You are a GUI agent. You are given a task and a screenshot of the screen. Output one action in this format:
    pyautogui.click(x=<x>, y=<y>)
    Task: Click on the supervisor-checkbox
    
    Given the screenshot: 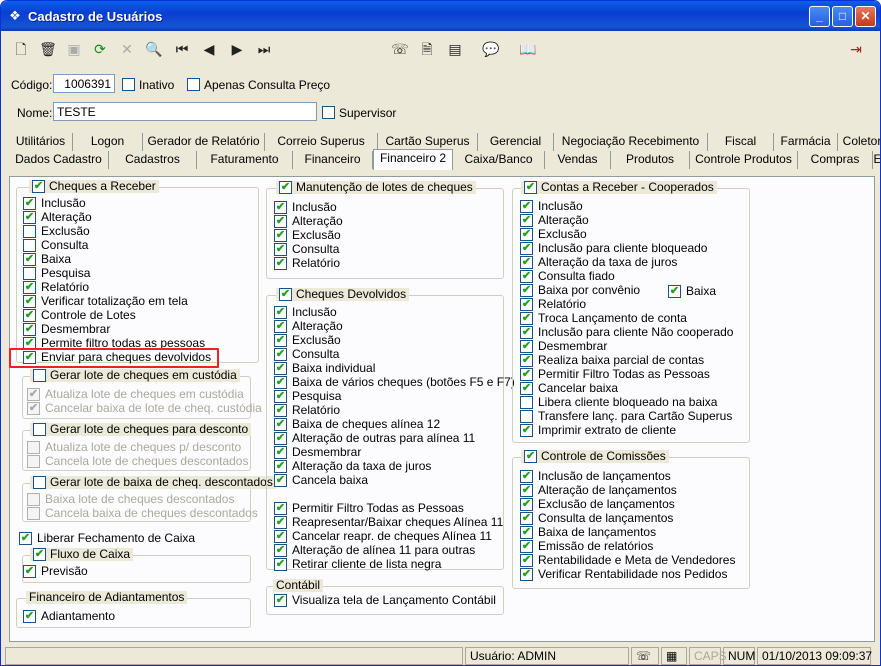 What is the action you would take?
    pyautogui.click(x=328, y=112)
    